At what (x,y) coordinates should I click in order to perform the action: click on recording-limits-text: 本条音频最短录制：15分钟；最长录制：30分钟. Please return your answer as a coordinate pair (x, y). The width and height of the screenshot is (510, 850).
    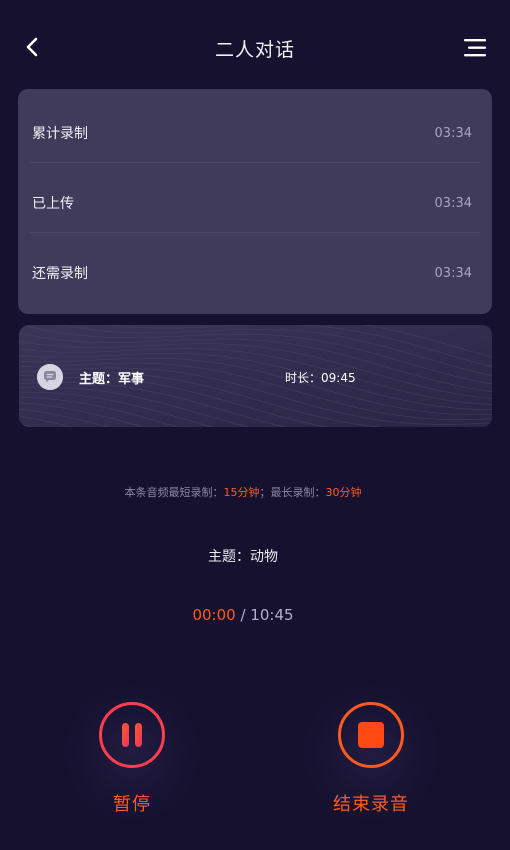
    Looking at the image, I should click on (243, 492).